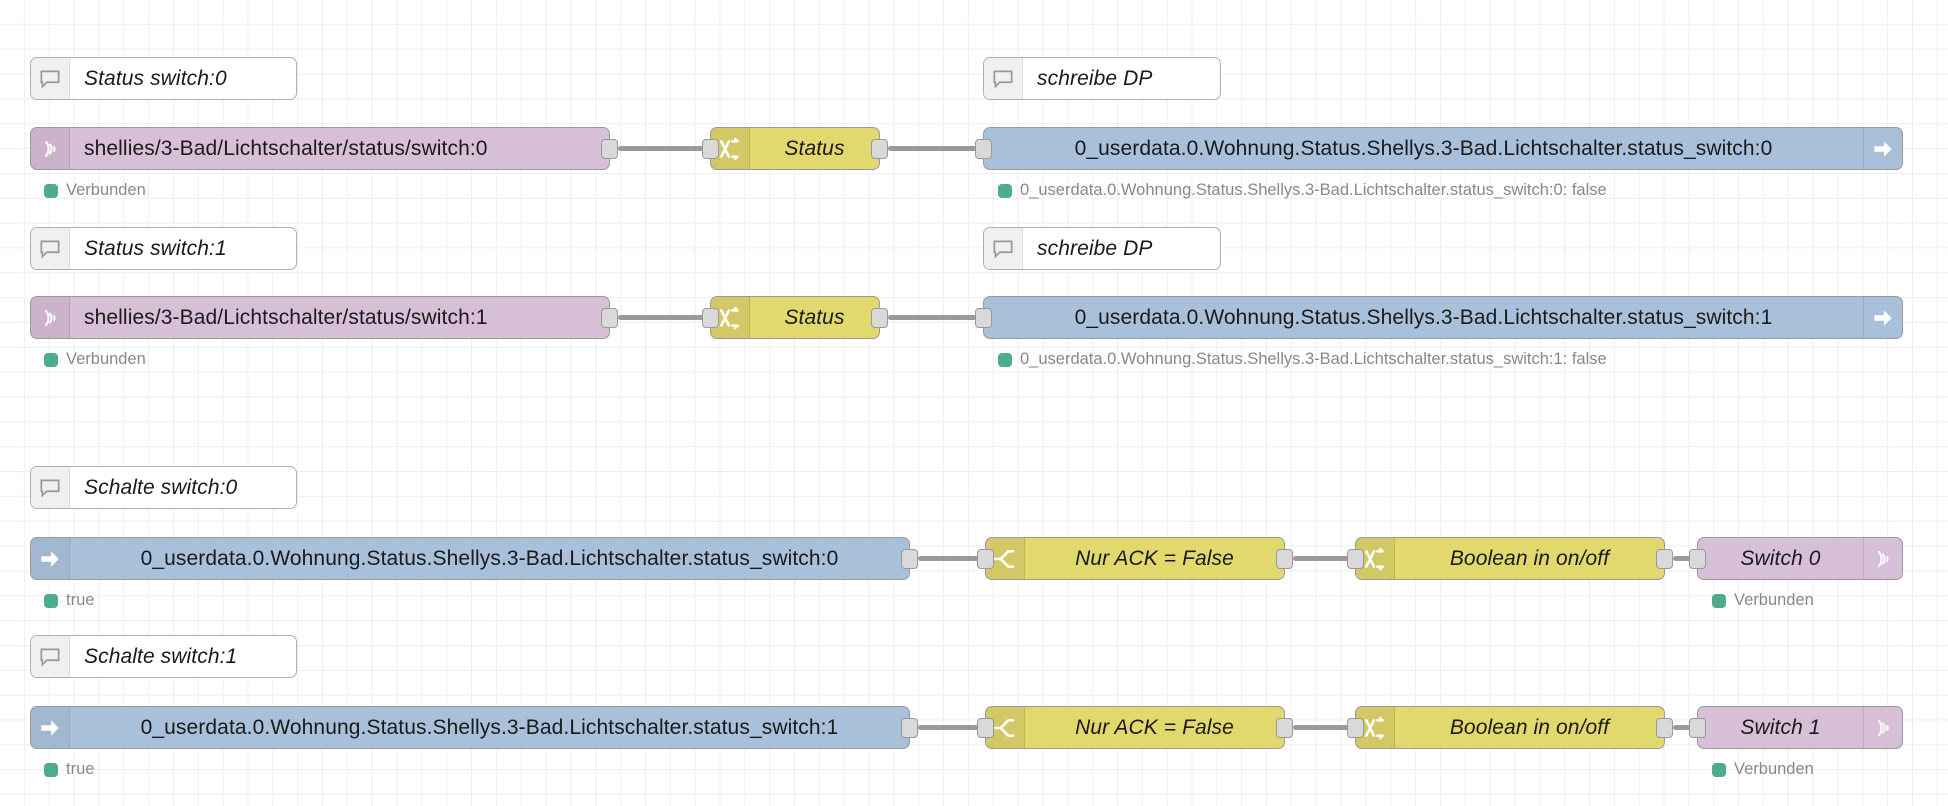 The width and height of the screenshot is (1948, 806). I want to click on function-node-status-1: Status, so click(795, 317).